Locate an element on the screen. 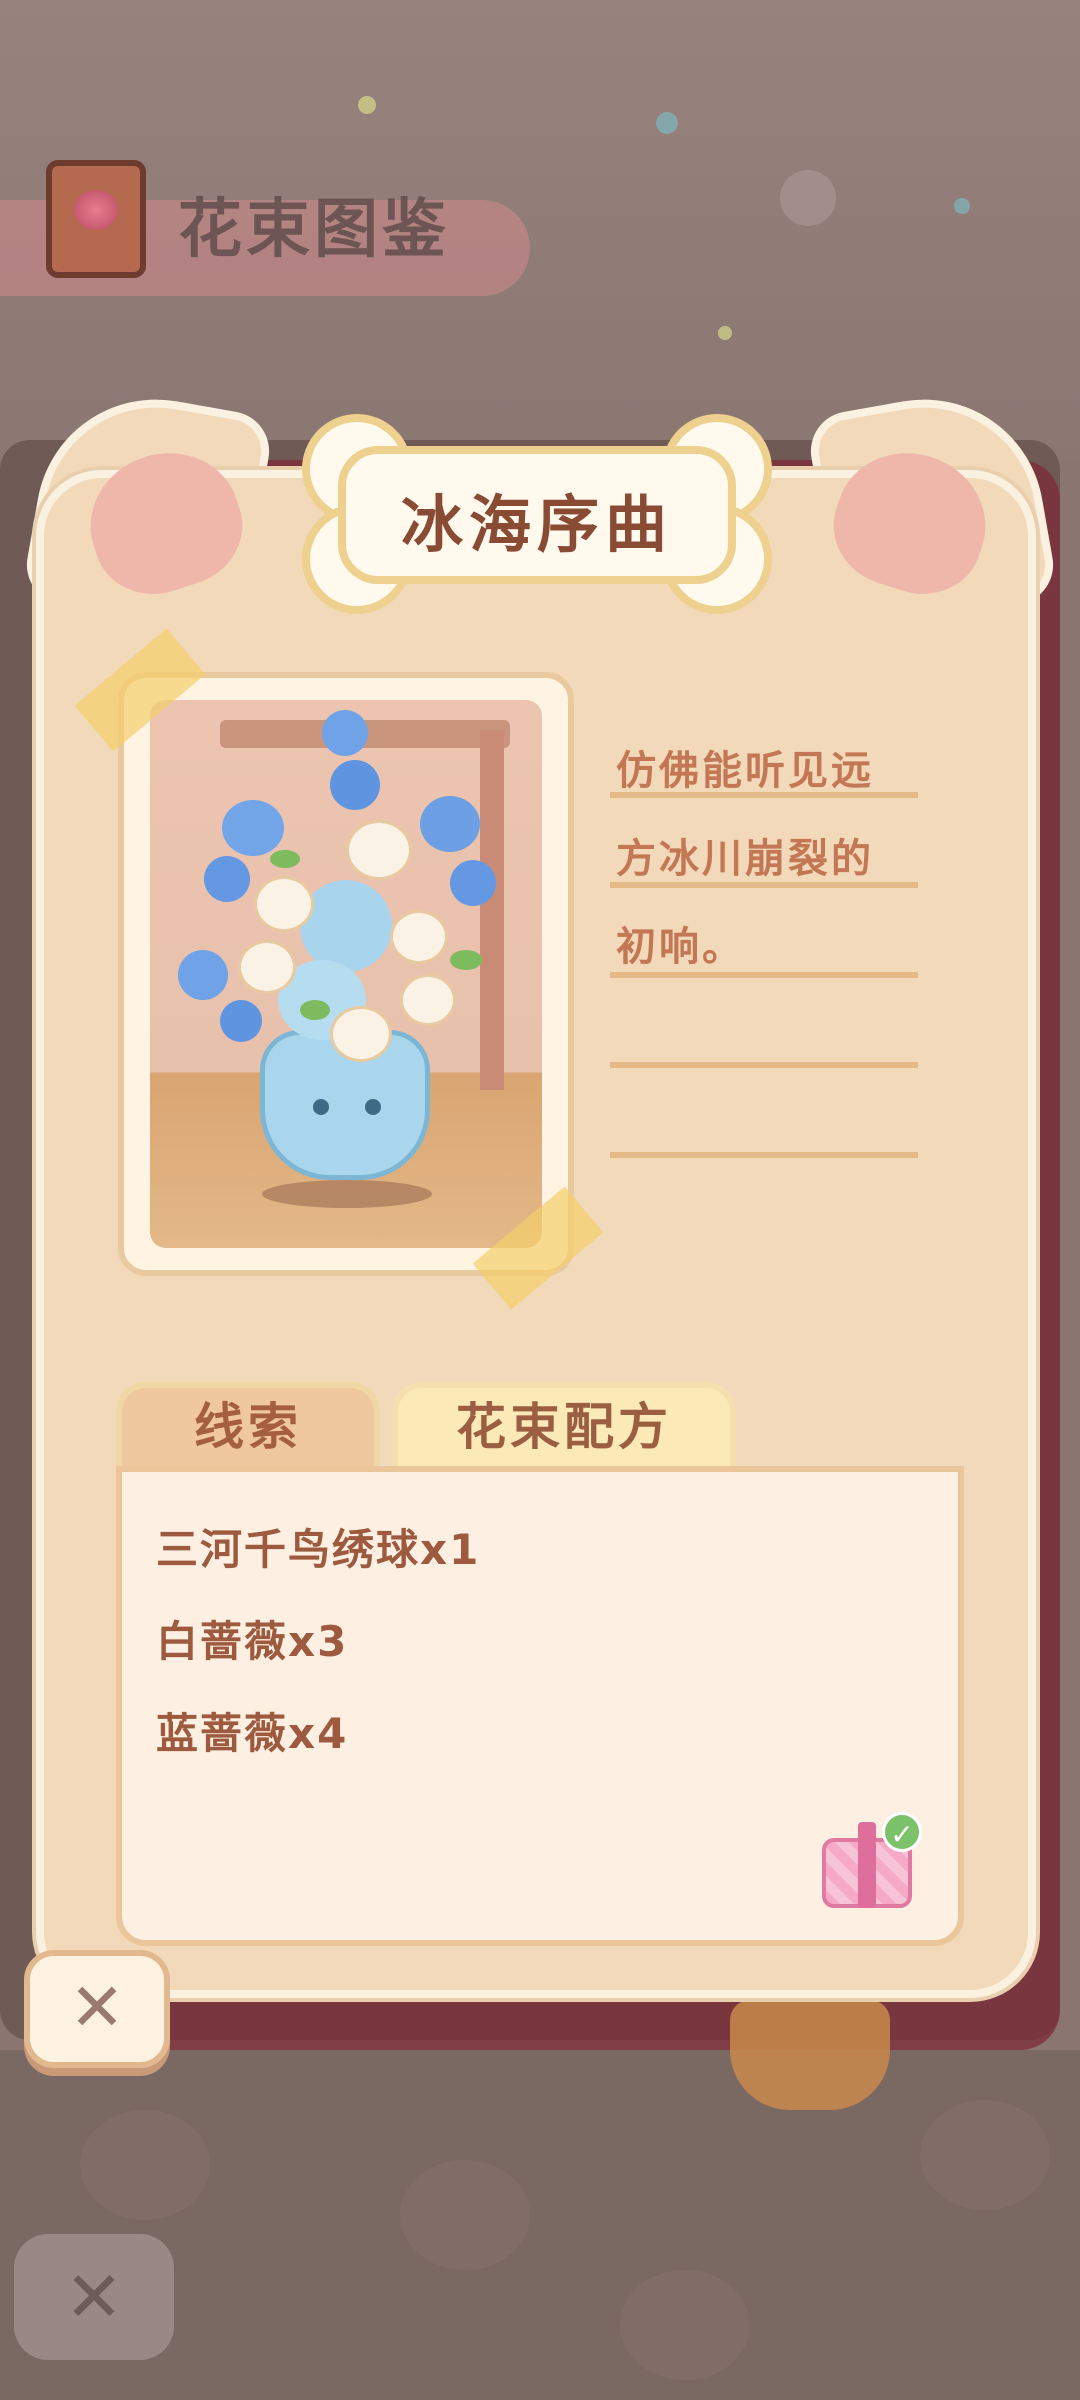 The height and width of the screenshot is (2400, 1080). bouquet-name: 冰海序曲 is located at coordinates (536, 524).